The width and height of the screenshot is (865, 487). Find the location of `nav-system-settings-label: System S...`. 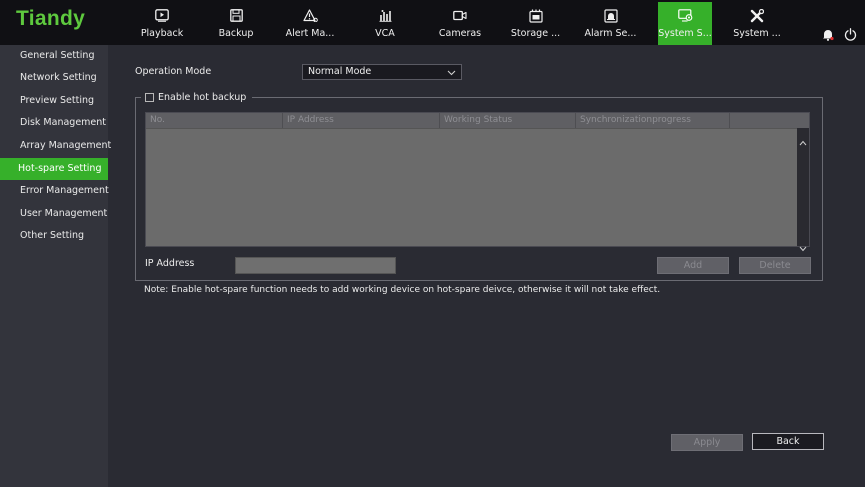

nav-system-settings-label: System S... is located at coordinates (685, 33).